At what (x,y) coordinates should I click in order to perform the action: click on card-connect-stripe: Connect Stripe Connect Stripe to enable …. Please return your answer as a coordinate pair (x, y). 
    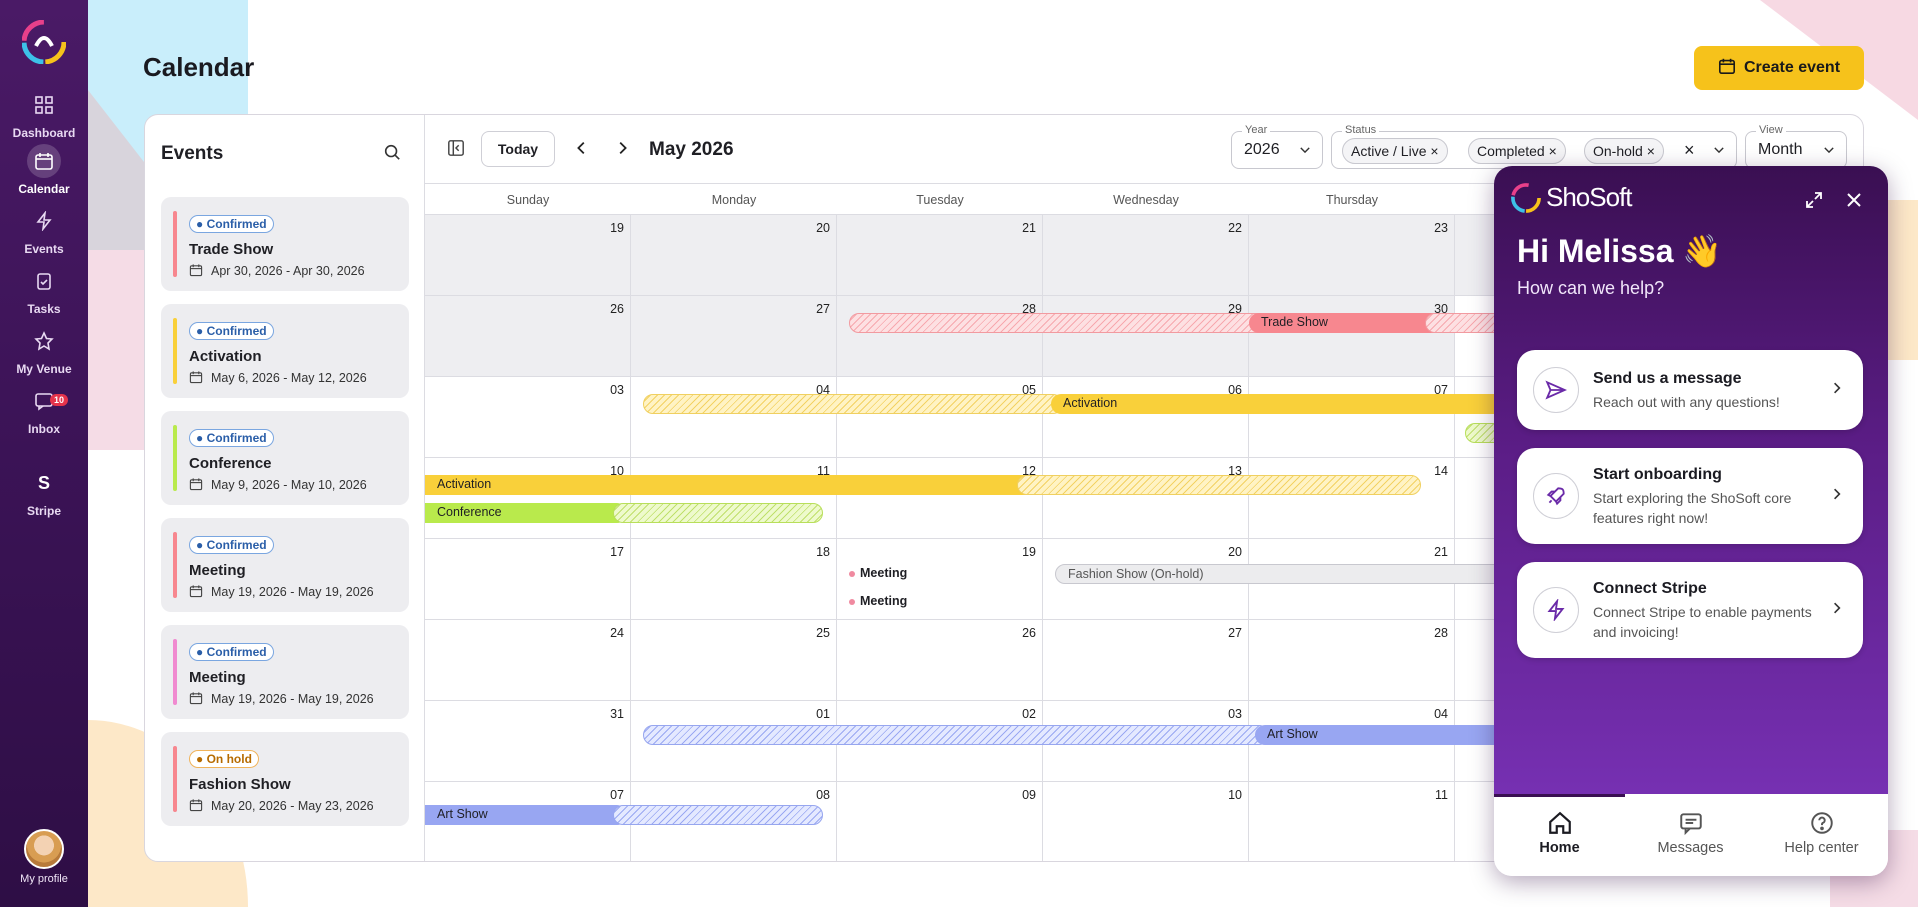
    Looking at the image, I should click on (1690, 610).